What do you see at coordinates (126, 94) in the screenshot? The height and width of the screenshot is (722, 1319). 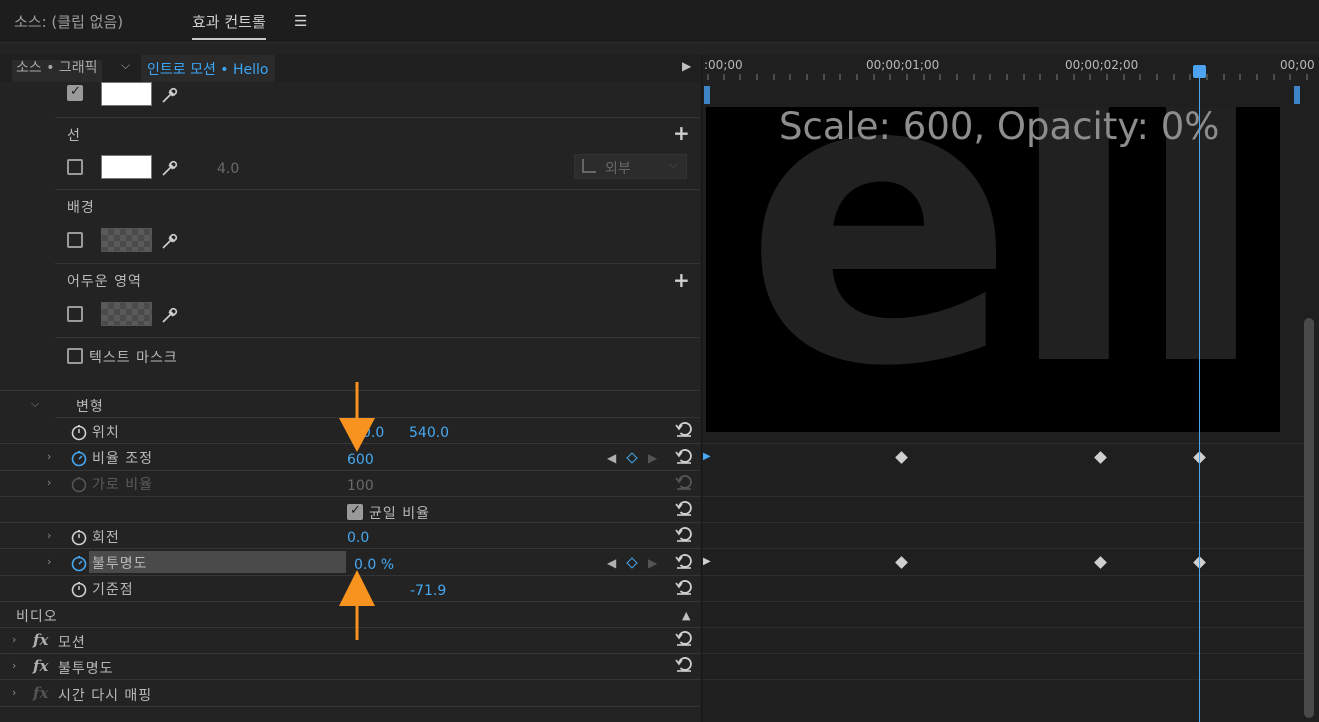 I see `fill-color-swatch` at bounding box center [126, 94].